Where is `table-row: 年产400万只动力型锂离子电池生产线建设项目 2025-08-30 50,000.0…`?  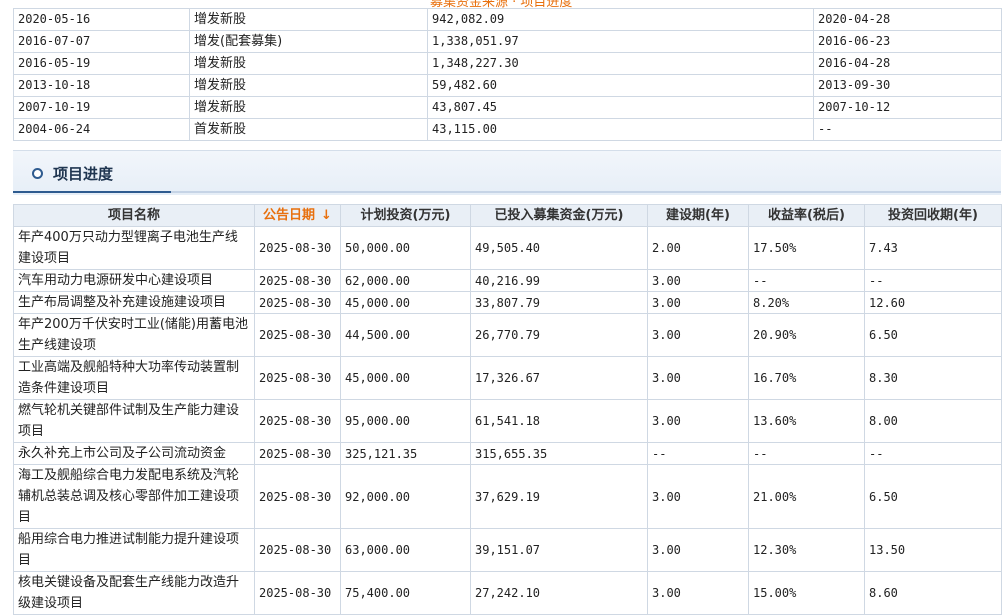 table-row: 年产400万只动力型锂离子电池生产线建设项目 2025-08-30 50,000.0… is located at coordinates (507, 248).